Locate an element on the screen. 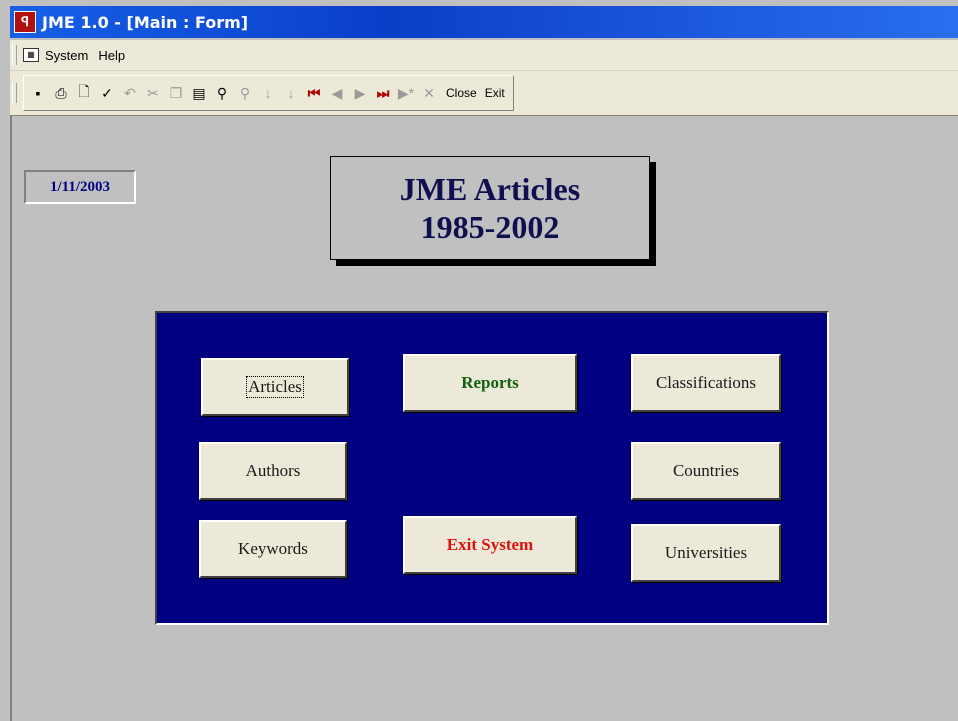  reports-button: Reports is located at coordinates (490, 383).